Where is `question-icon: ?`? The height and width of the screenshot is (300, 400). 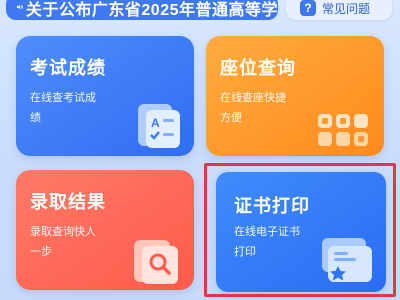
question-icon: ? is located at coordinates (308, 8).